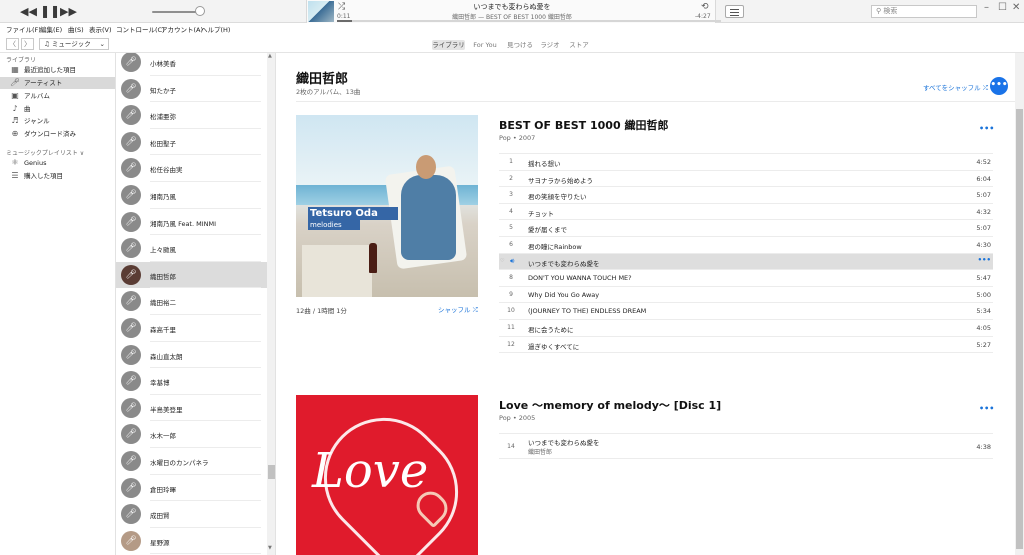 The width and height of the screenshot is (1024, 555). I want to click on menu-edit: 編集(E), so click(51, 29).